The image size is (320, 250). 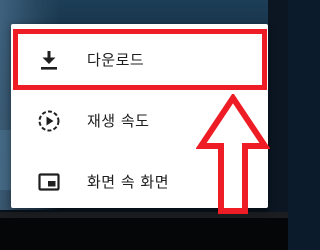 What do you see at coordinates (278, 106) in the screenshot?
I see `video-frame-right` at bounding box center [278, 106].